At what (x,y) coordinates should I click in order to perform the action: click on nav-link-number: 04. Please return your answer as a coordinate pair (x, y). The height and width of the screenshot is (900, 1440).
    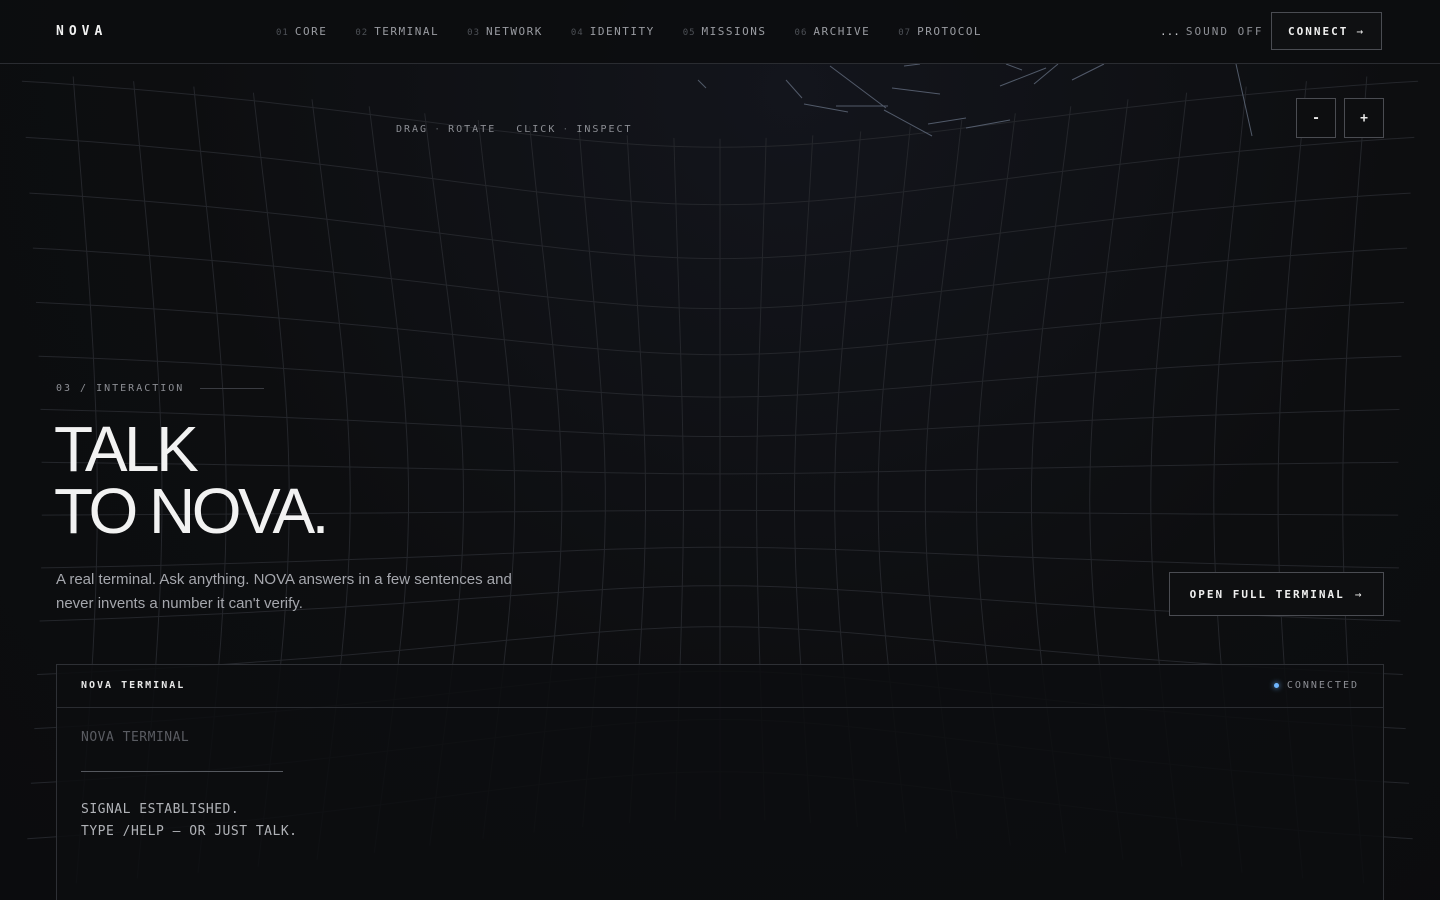
    Looking at the image, I should click on (577, 33).